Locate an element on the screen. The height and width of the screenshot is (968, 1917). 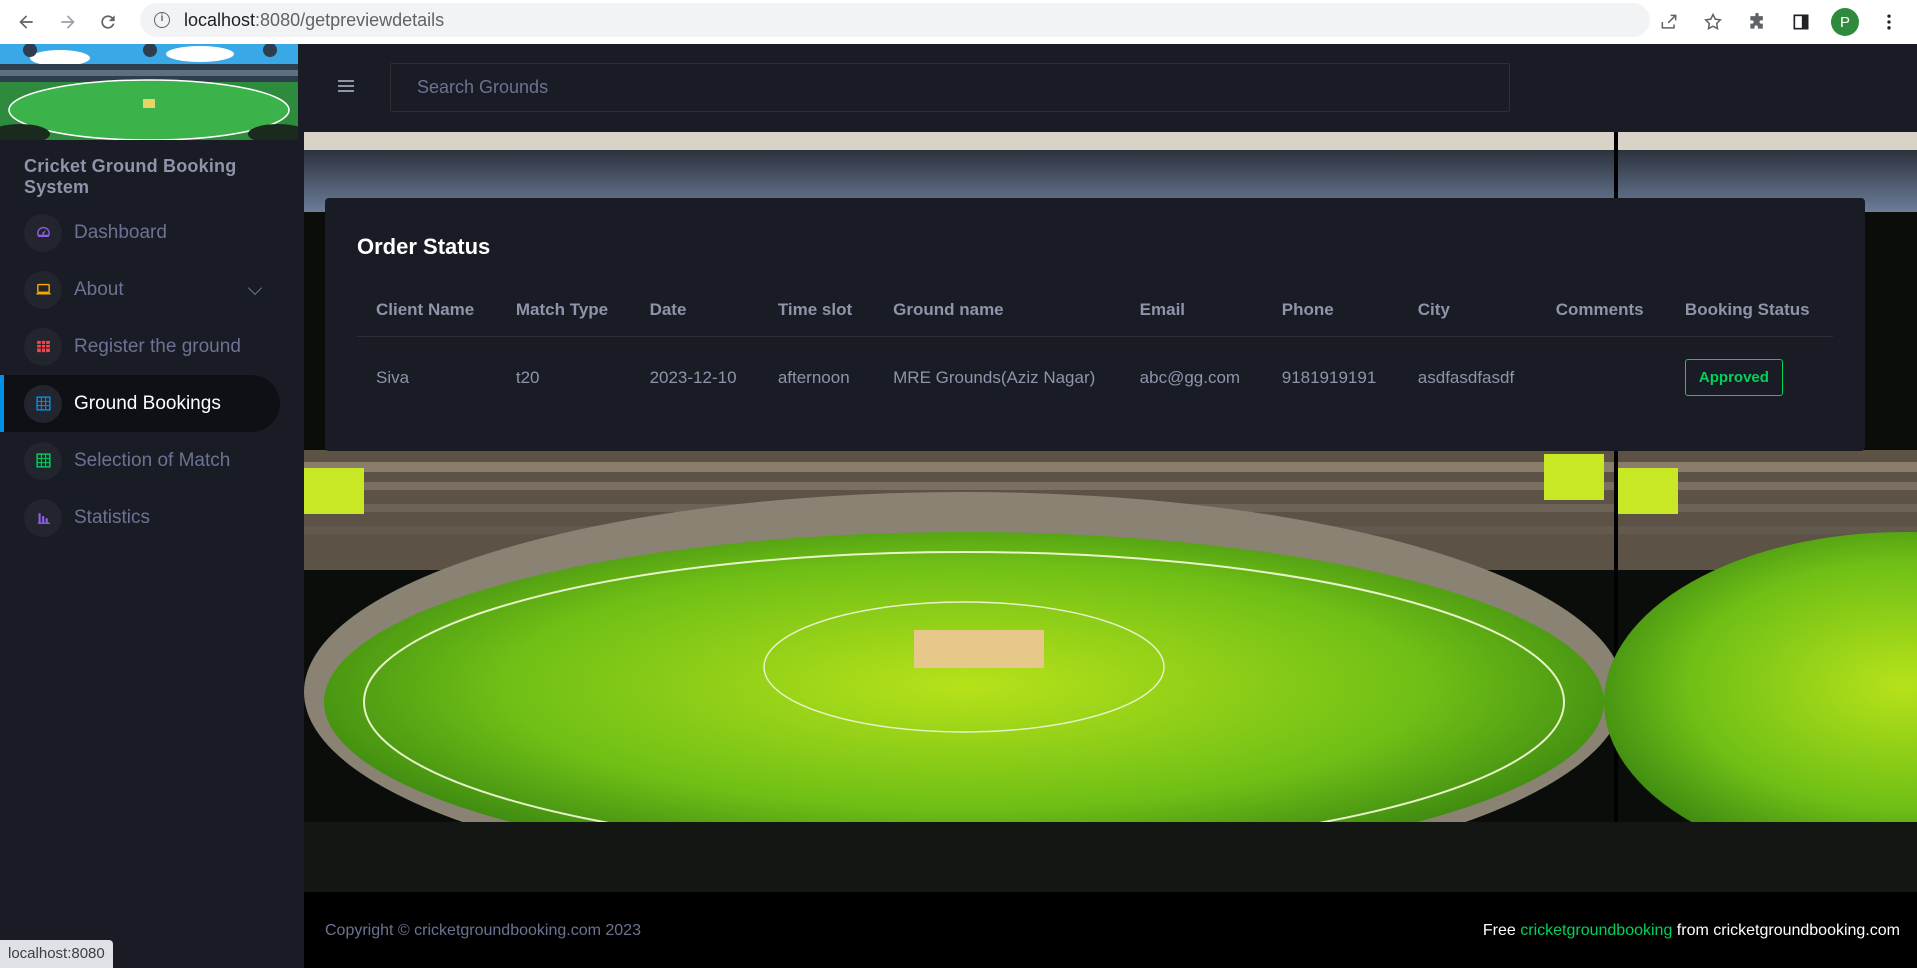
city-cell: asdfasdfasdf is located at coordinates (1466, 377).